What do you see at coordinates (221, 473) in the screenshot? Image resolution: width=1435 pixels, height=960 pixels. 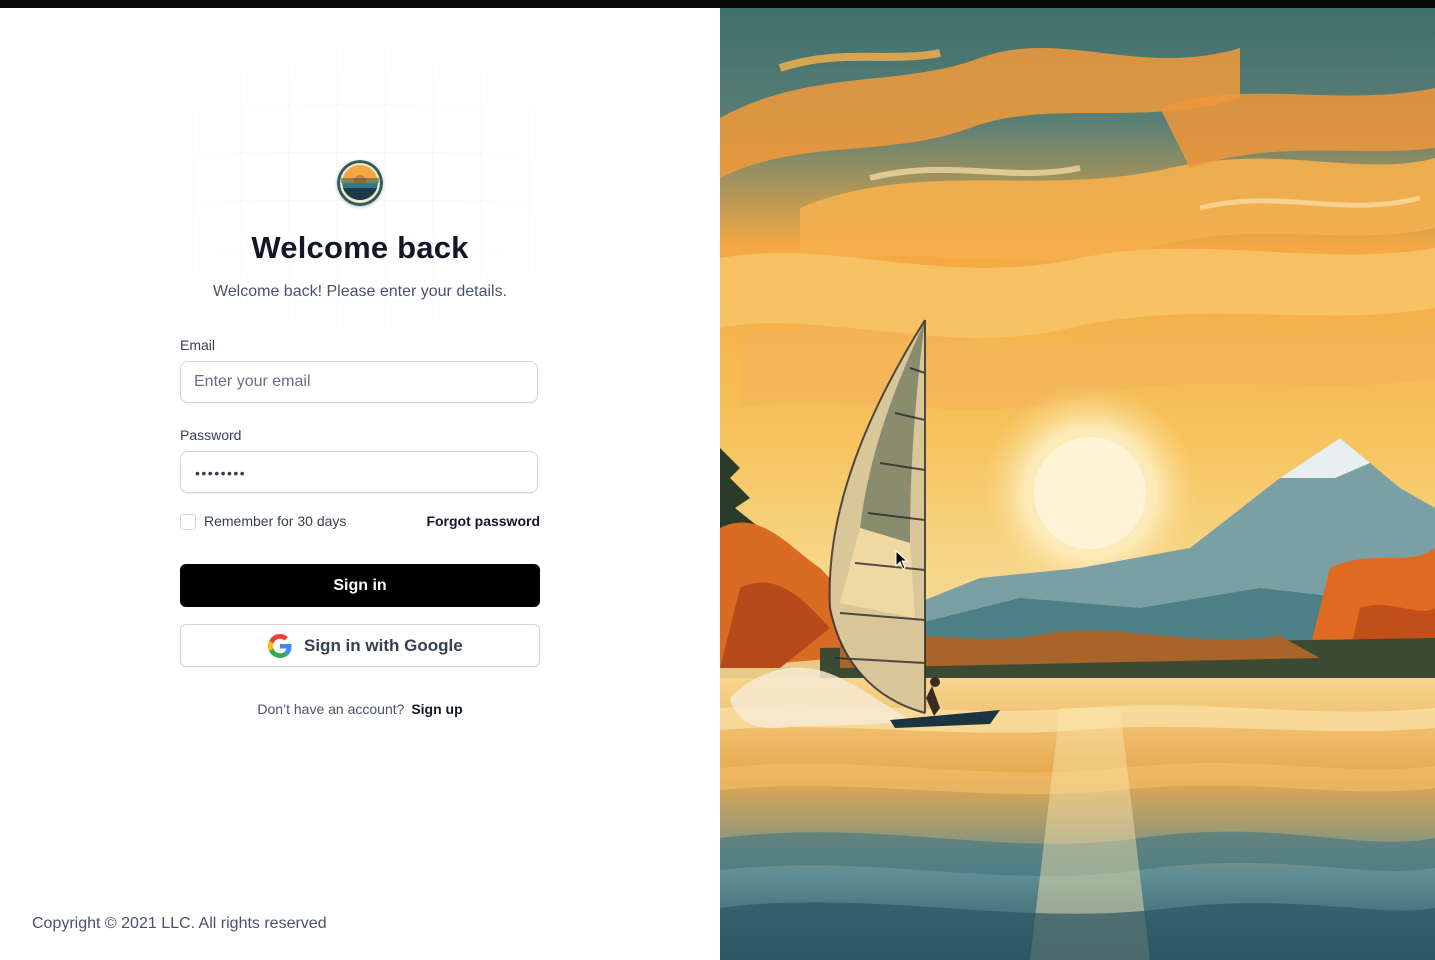 I see `password-masked-value: ••••••••` at bounding box center [221, 473].